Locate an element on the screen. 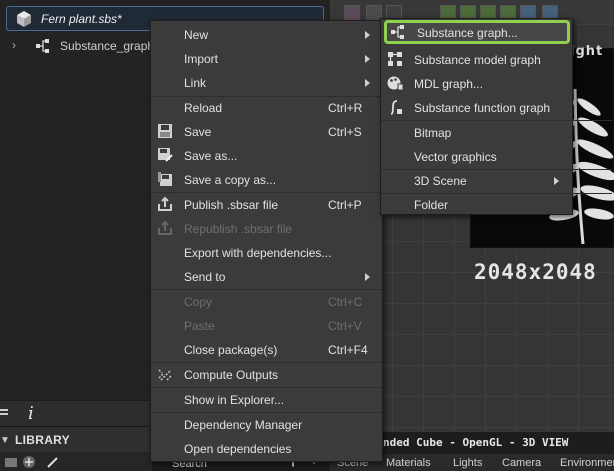 The height and width of the screenshot is (471, 614). submenu-item-3d-scene: 3D Scene is located at coordinates (476, 180).